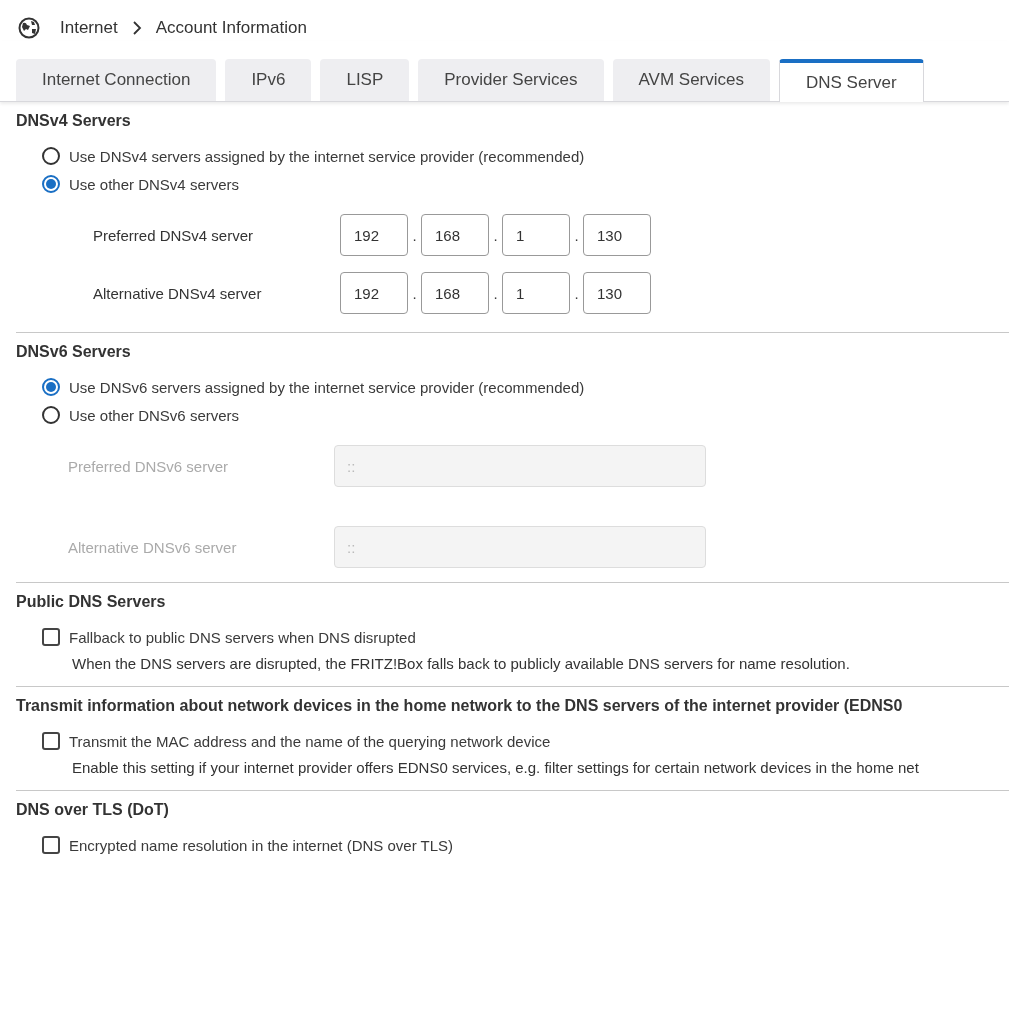 This screenshot has width=1009, height=1024. What do you see at coordinates (29, 28) in the screenshot?
I see `globe-icon` at bounding box center [29, 28].